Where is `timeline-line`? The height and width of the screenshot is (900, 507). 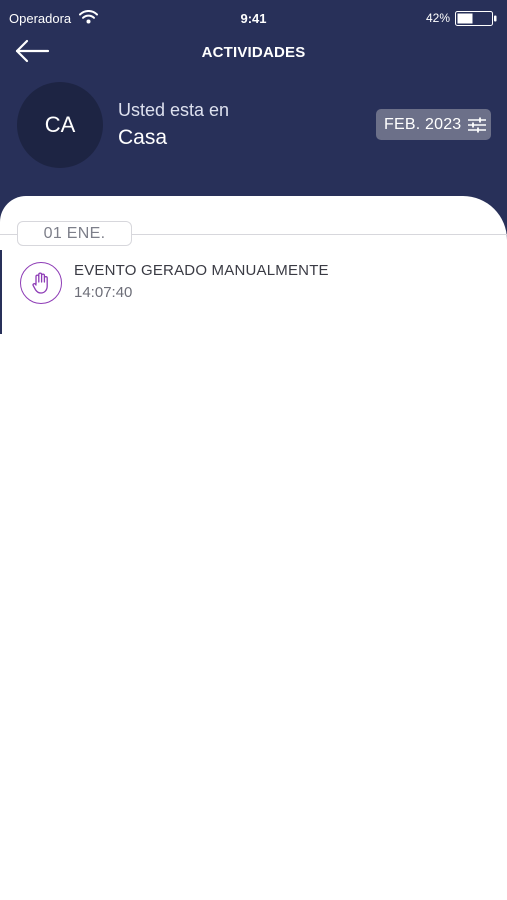 timeline-line is located at coordinates (1, 292).